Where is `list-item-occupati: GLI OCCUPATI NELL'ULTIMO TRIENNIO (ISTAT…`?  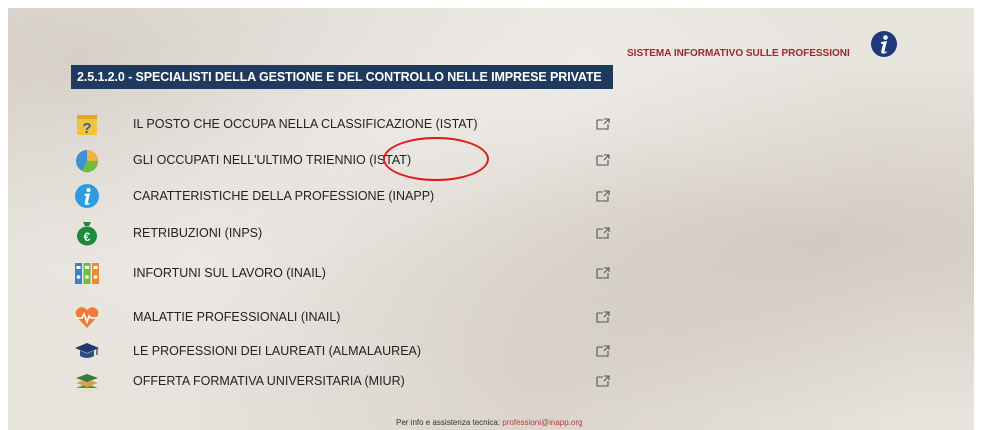 list-item-occupati: GLI OCCUPATI NELL'ULTIMO TRIENNIO (ISTAT… is located at coordinates (342, 160).